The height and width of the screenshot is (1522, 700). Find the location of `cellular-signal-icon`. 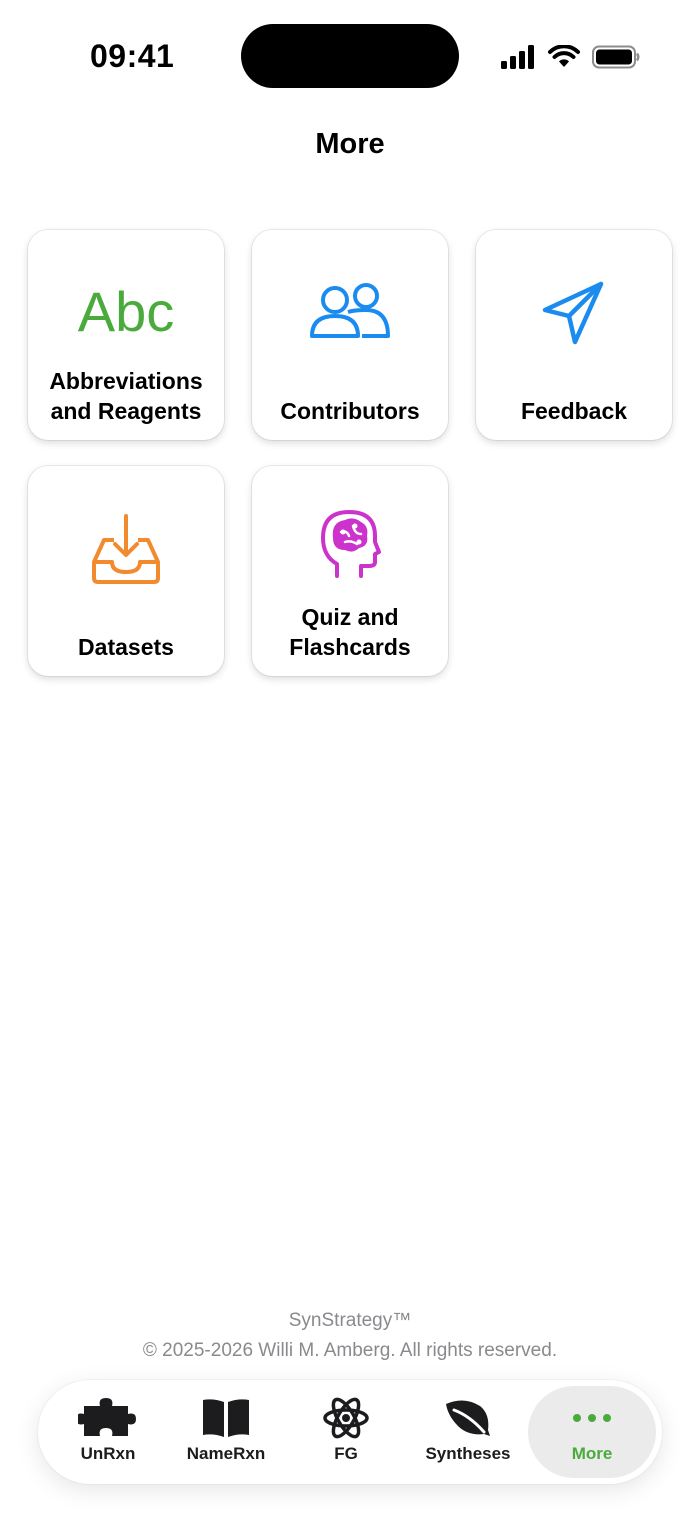

cellular-signal-icon is located at coordinates (517, 57).